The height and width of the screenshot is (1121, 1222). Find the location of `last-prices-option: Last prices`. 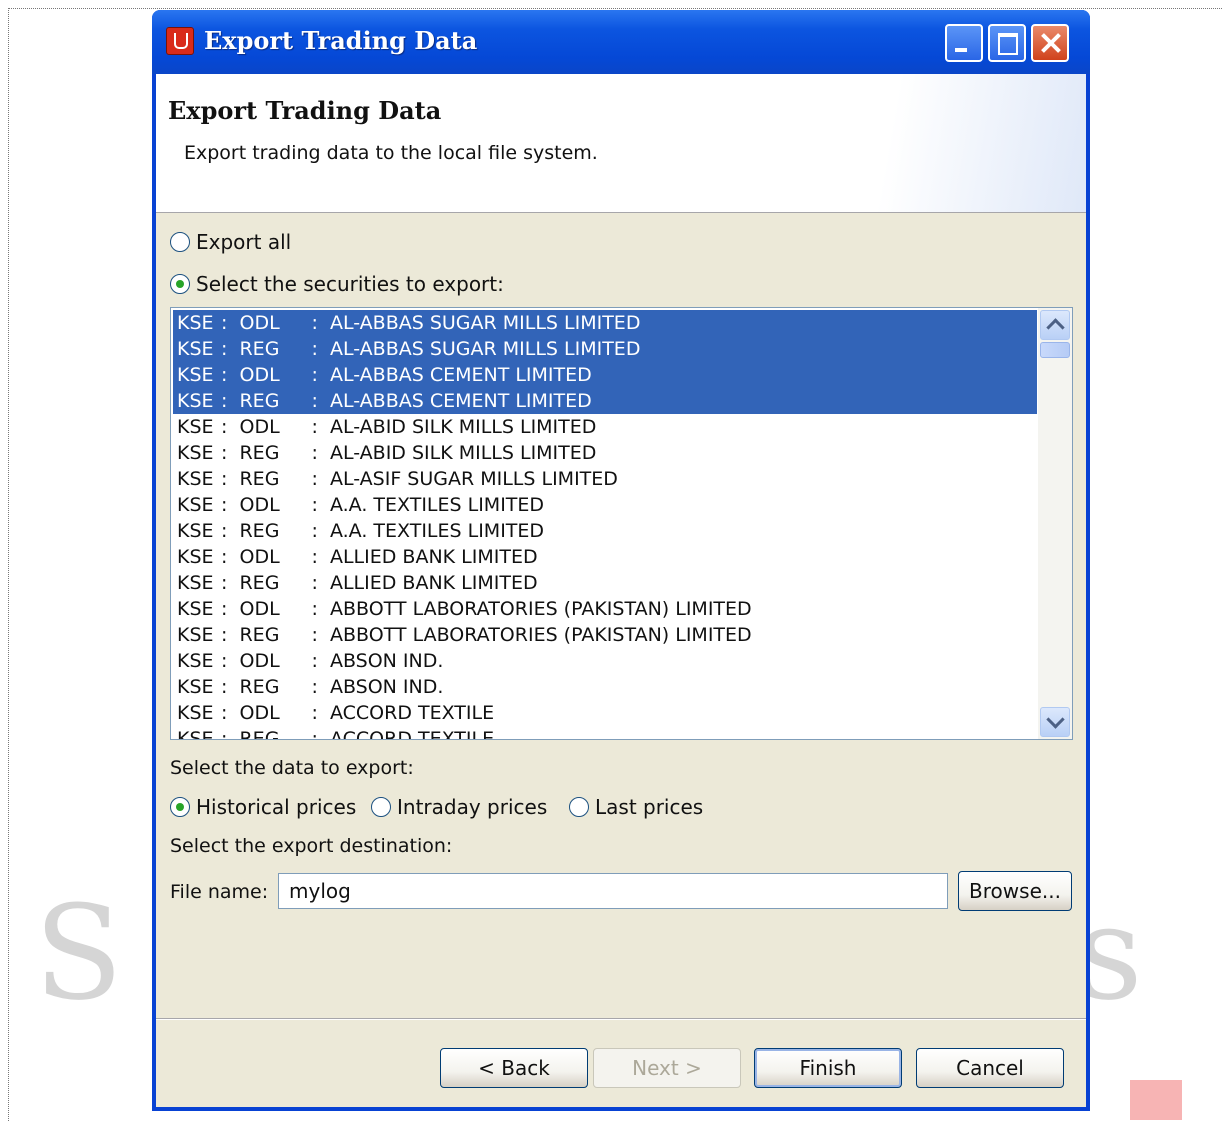

last-prices-option: Last prices is located at coordinates (636, 807).